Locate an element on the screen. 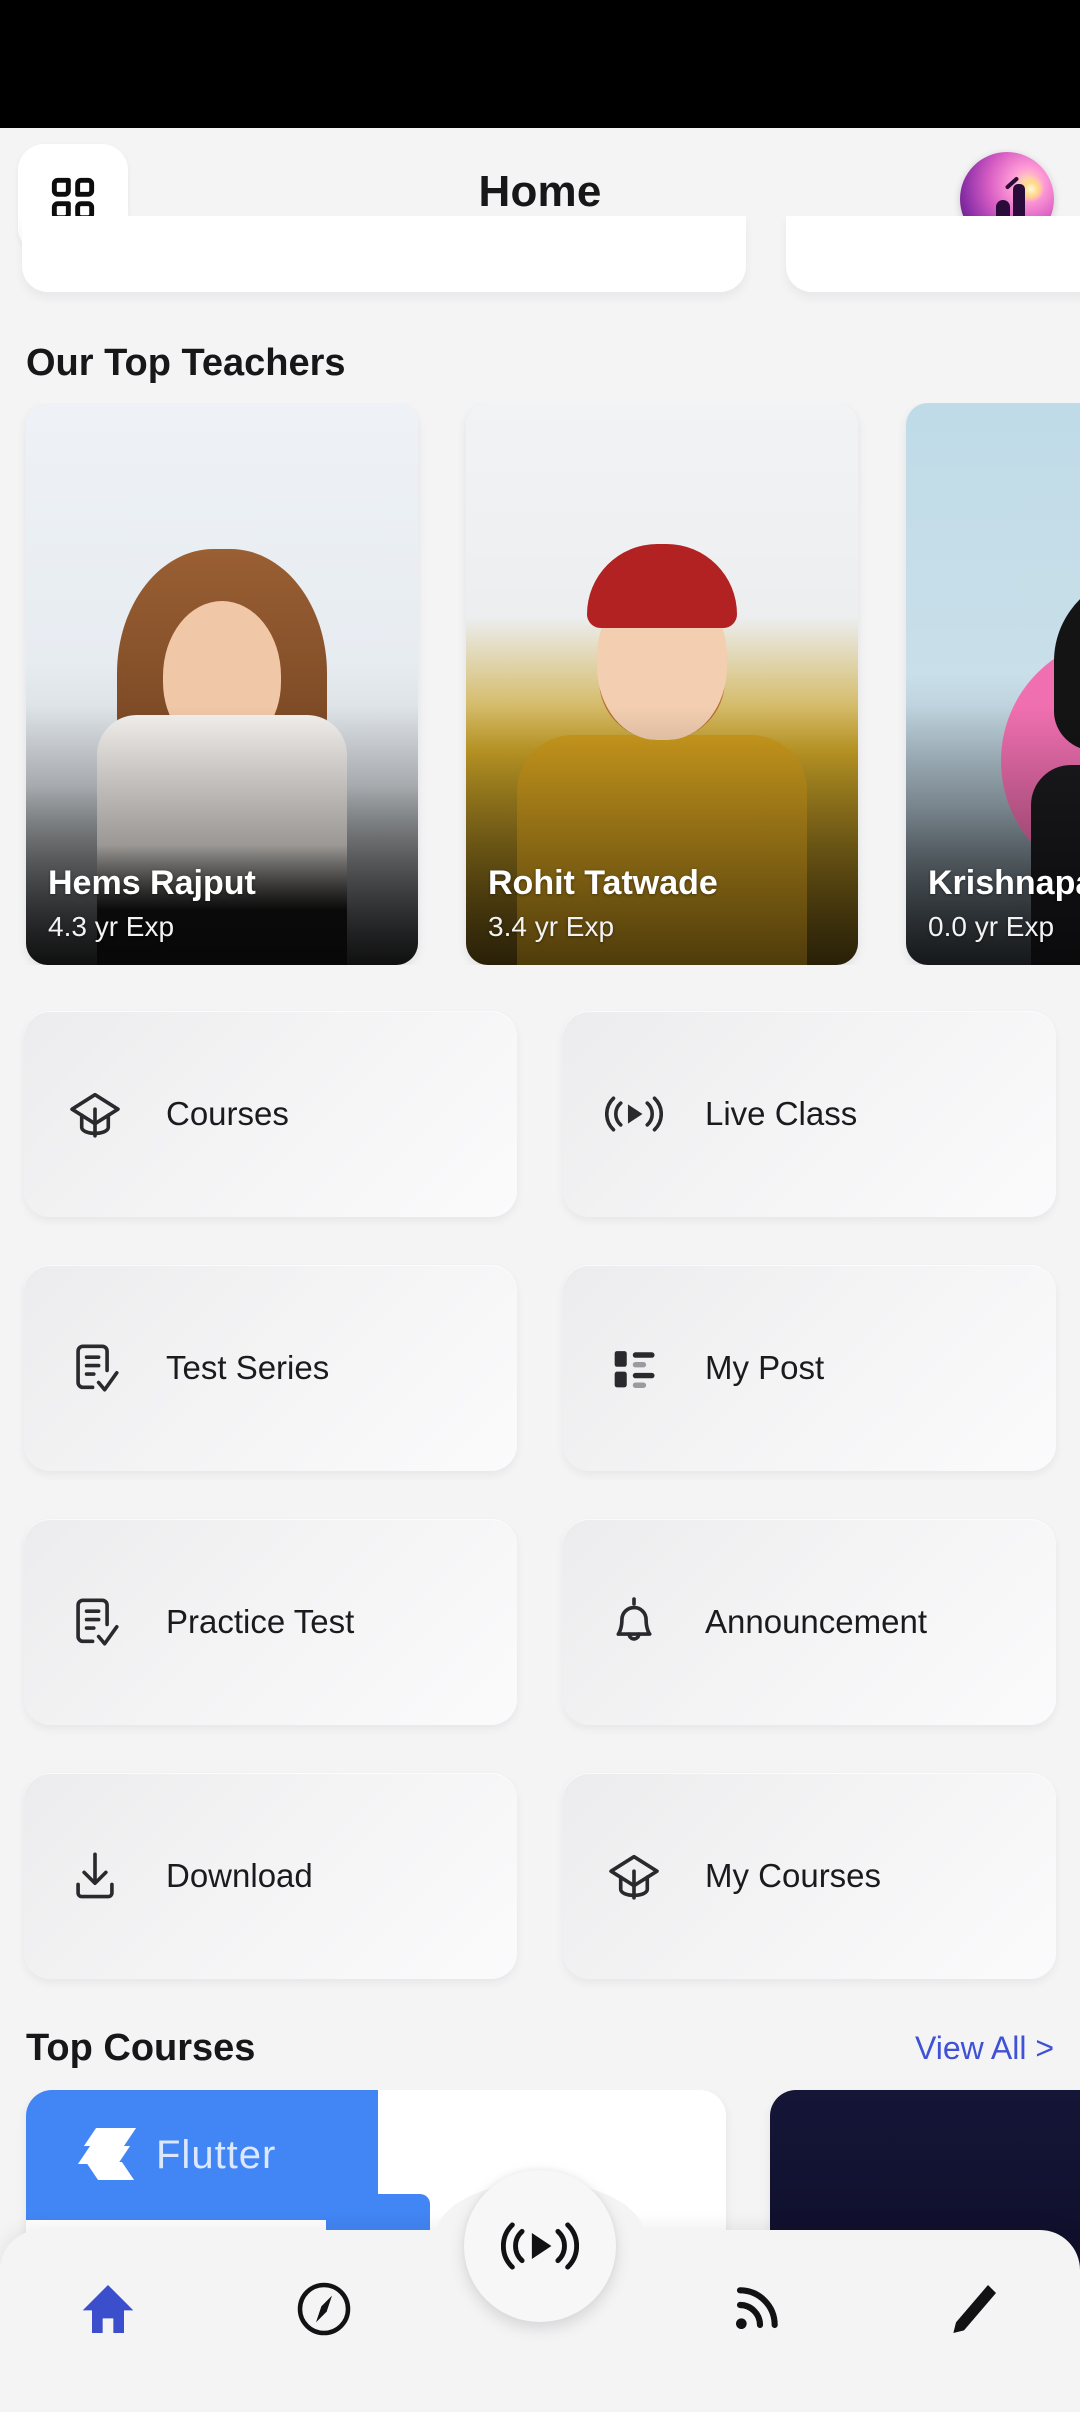 Image resolution: width=1080 pixels, height=2412 pixels. menu-item-label: My Post is located at coordinates (765, 1367).